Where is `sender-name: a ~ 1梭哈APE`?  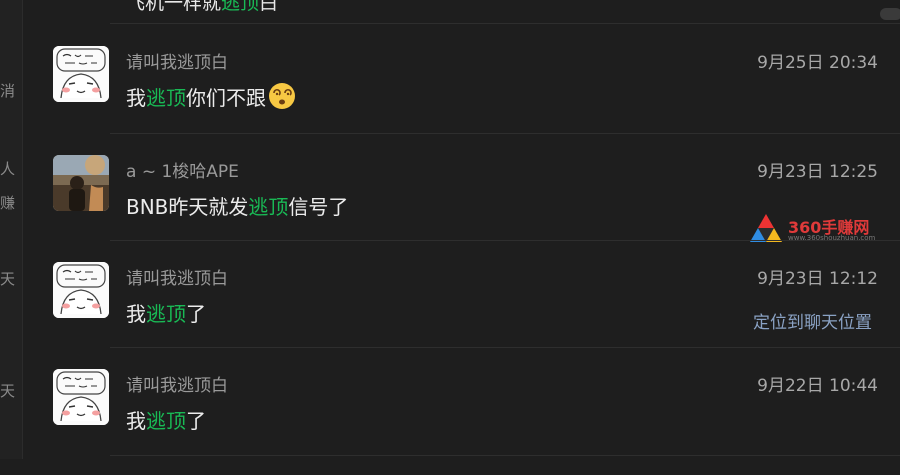
sender-name: a ~ 1梭哈APE is located at coordinates (182, 169).